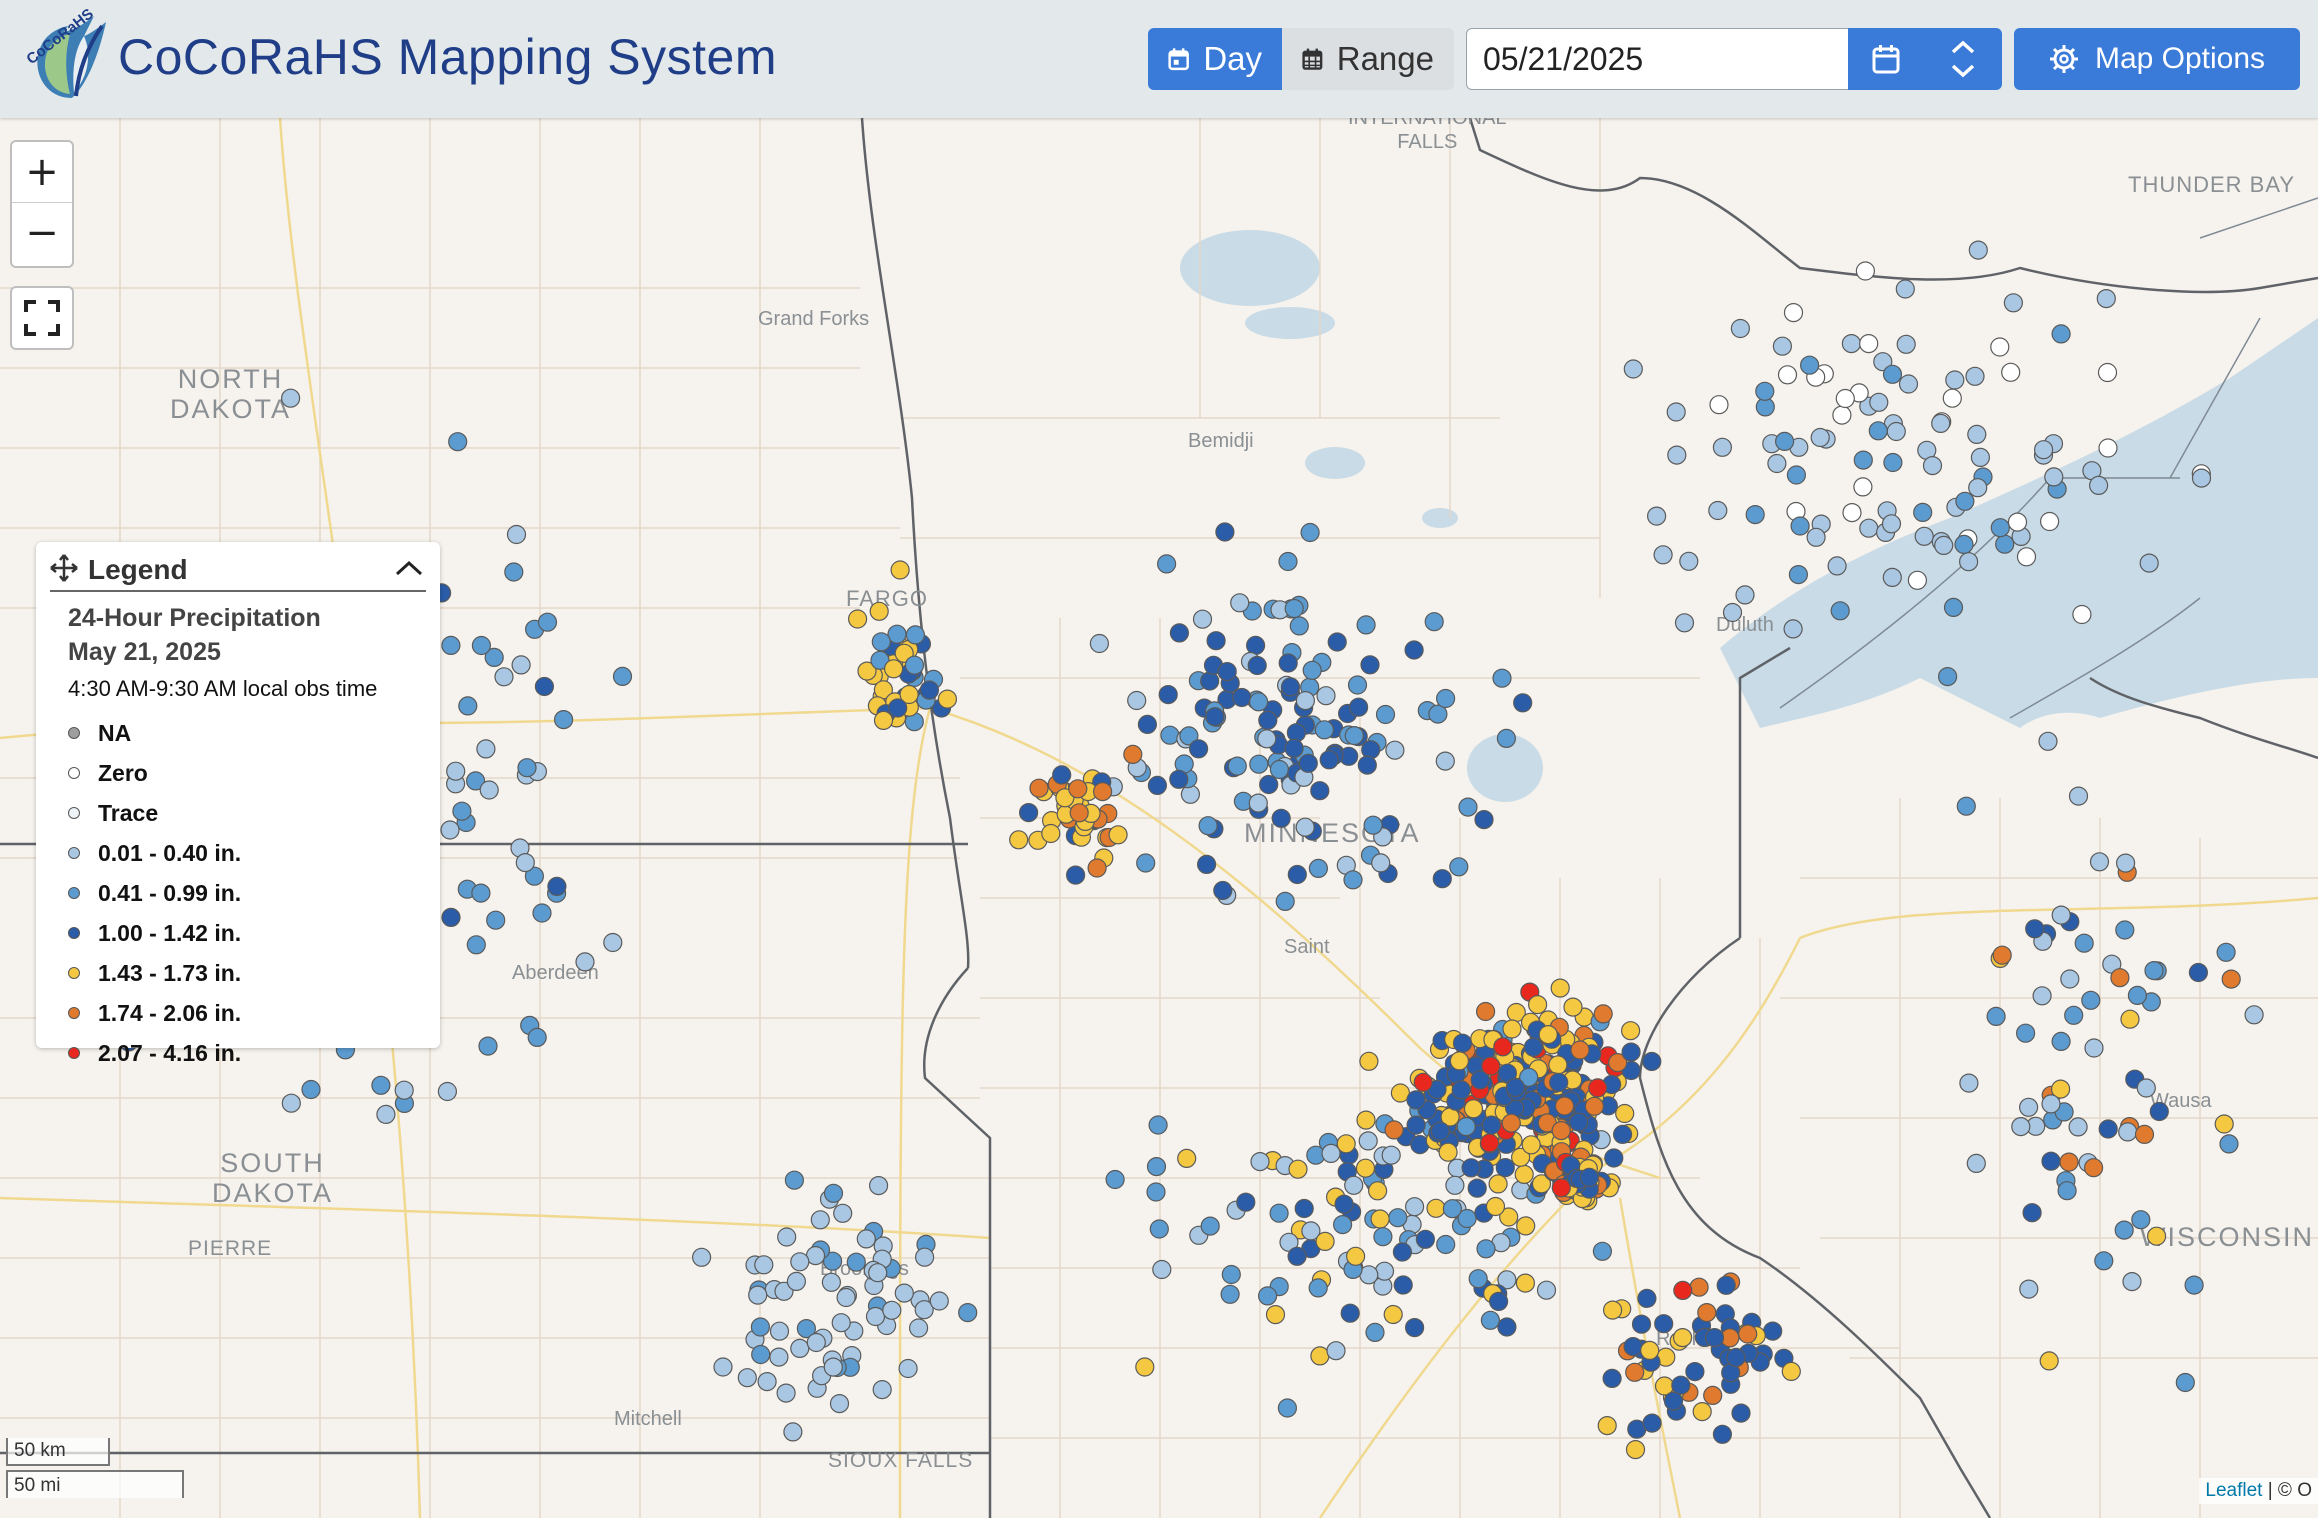  What do you see at coordinates (2157, 59) in the screenshot?
I see `map-options-button: Map Options` at bounding box center [2157, 59].